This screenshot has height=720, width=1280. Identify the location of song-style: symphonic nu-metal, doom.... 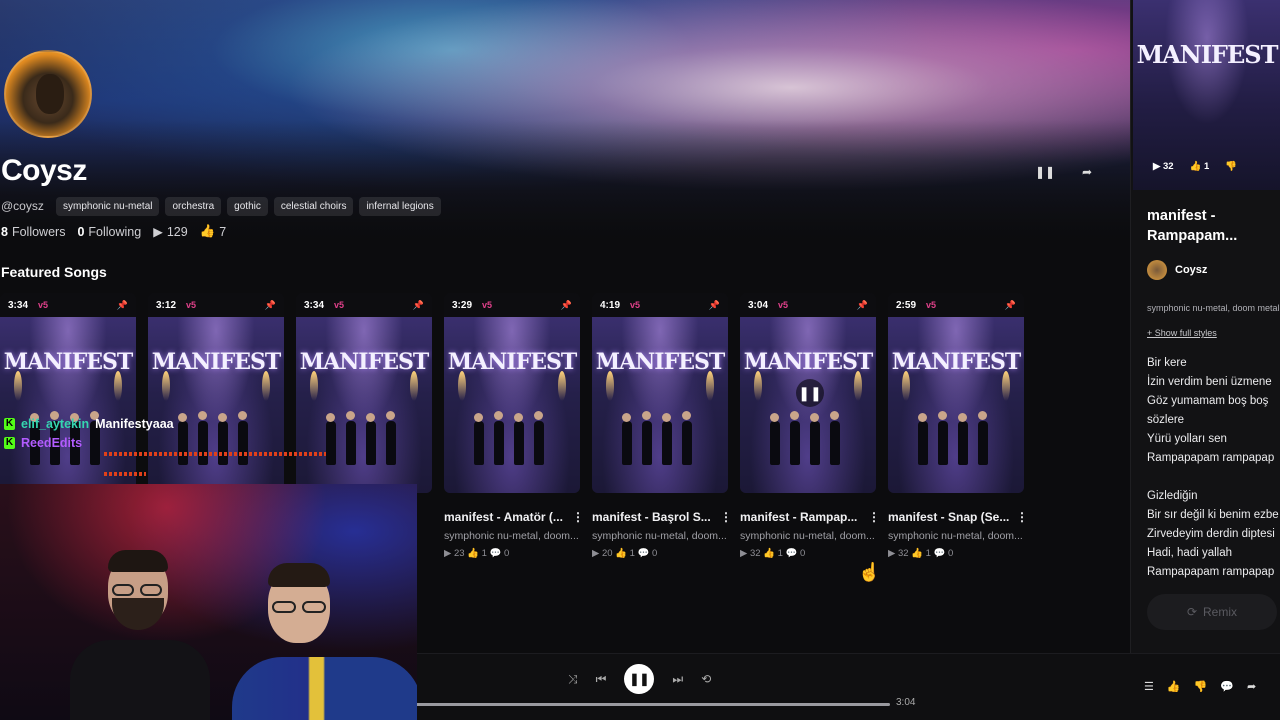
(807, 536).